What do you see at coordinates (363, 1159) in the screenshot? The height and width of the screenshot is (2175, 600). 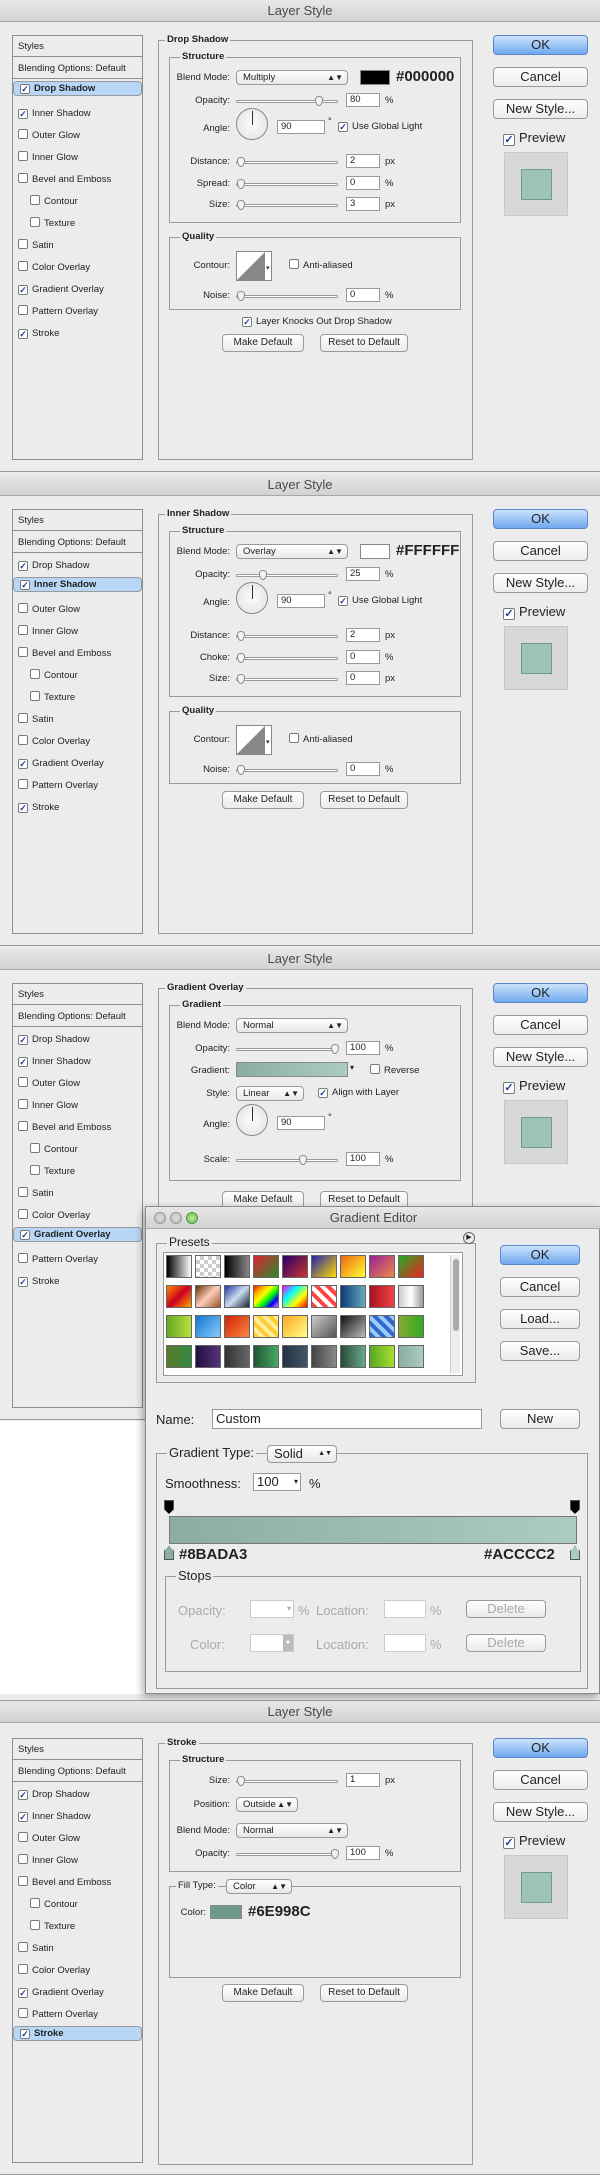 I see `scale-field: 100` at bounding box center [363, 1159].